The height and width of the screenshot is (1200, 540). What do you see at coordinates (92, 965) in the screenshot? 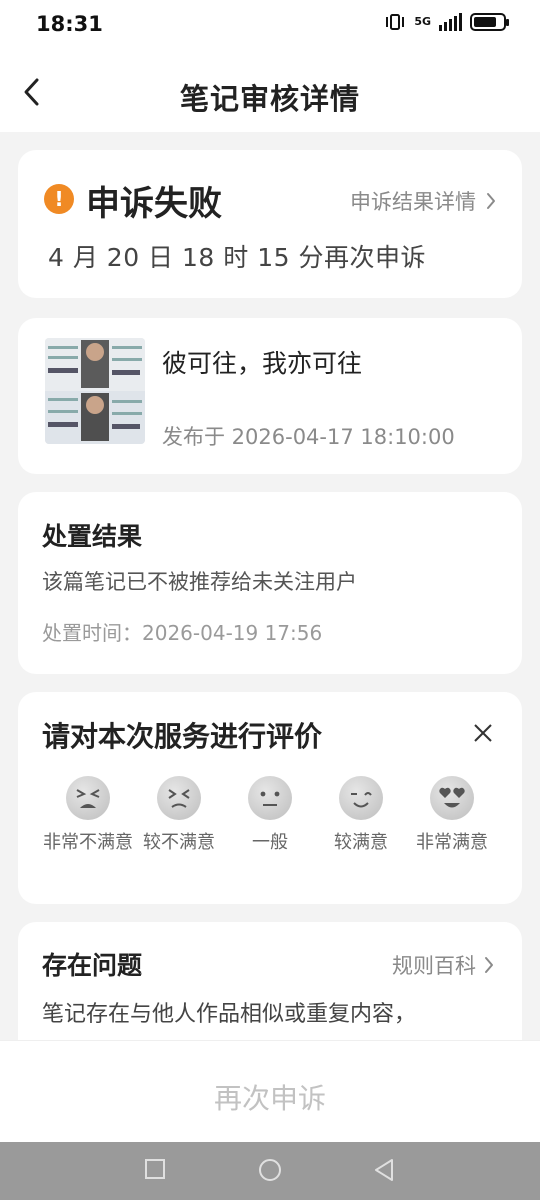
I see `issue-title: 存在问题` at bounding box center [92, 965].